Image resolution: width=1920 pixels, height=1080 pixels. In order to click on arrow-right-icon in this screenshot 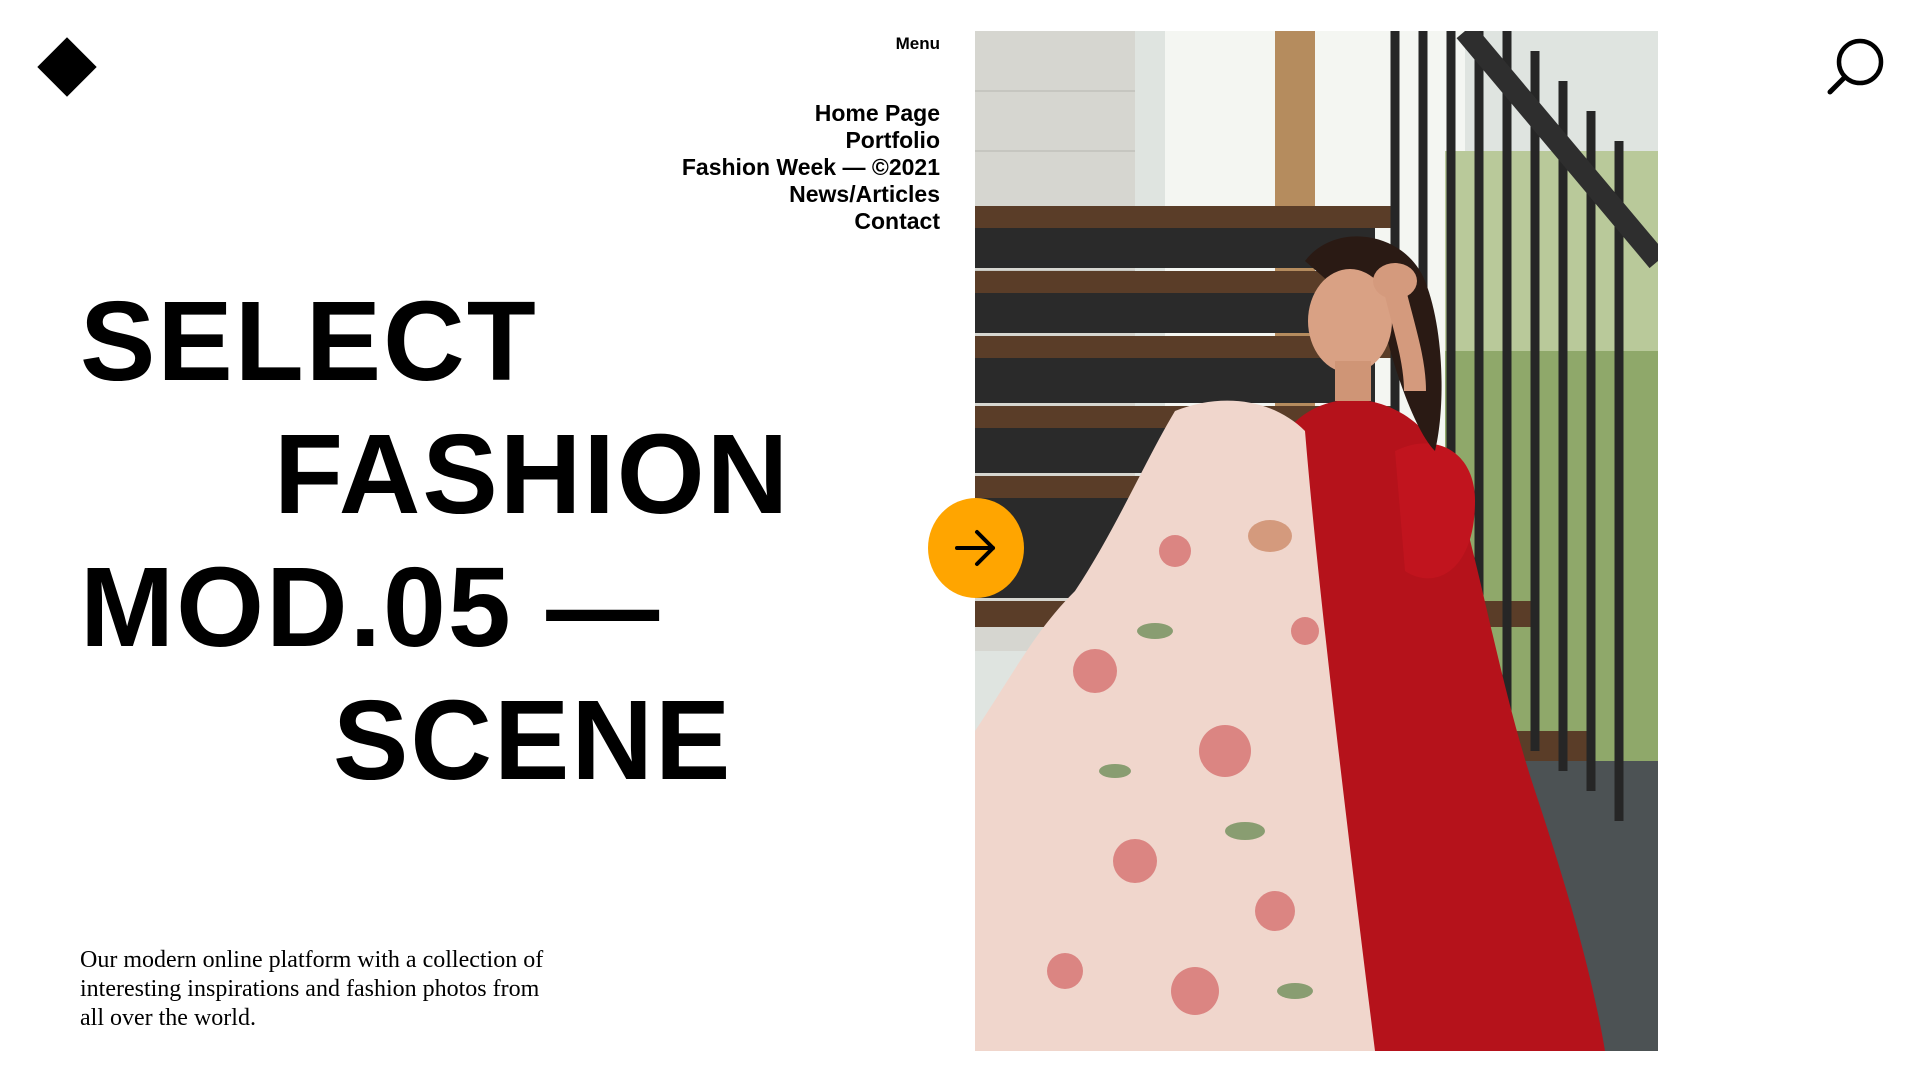, I will do `click(975, 548)`.